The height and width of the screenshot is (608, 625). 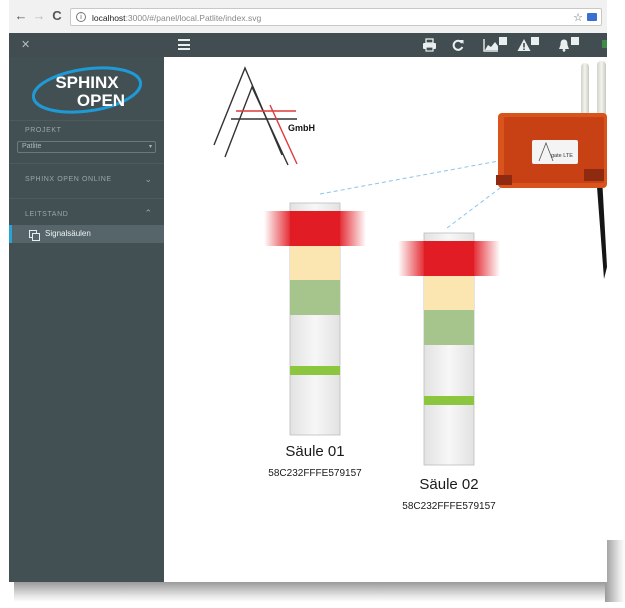 I want to click on print-icon, so click(x=429, y=45).